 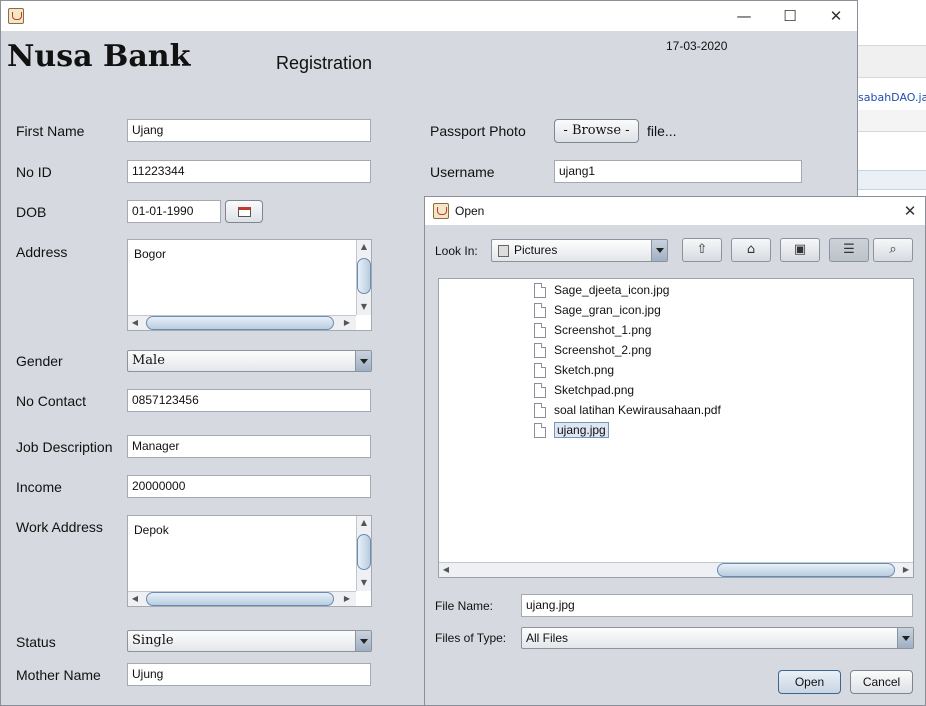 What do you see at coordinates (678, 171) in the screenshot?
I see `username-field: ujang1` at bounding box center [678, 171].